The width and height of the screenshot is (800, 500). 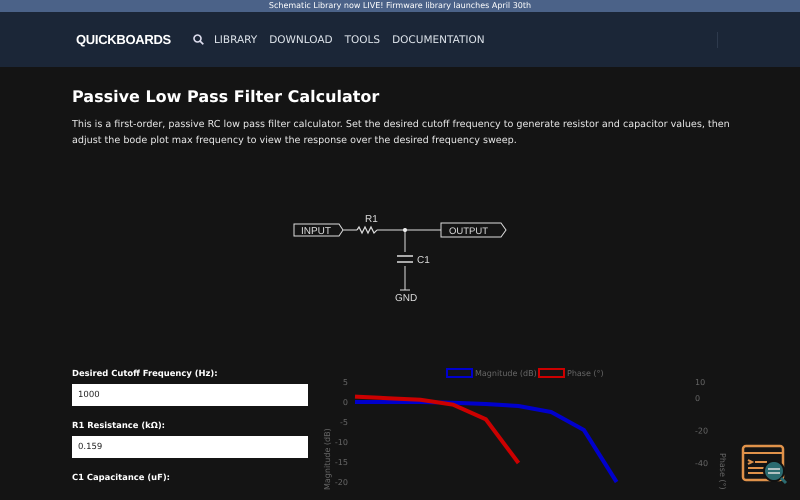 I want to click on input-field: 1000, so click(x=190, y=395).